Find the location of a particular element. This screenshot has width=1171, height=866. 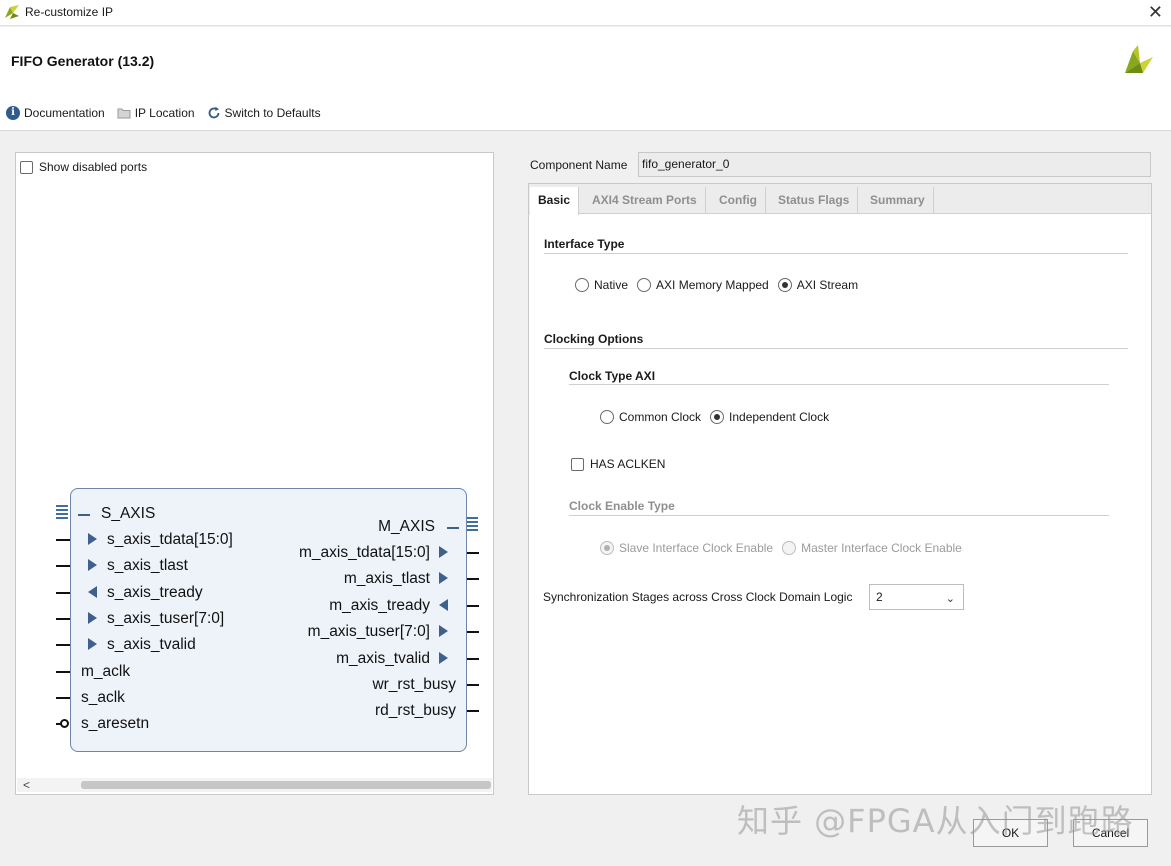

port-m-axis-tdata: m_axis_tdata[15:0] is located at coordinates (364, 552).